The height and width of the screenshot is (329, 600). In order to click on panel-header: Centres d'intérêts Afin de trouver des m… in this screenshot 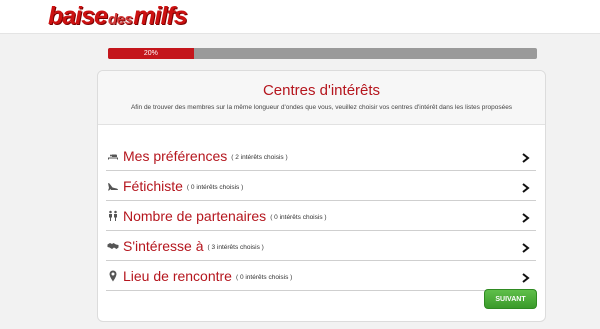, I will do `click(321, 98)`.